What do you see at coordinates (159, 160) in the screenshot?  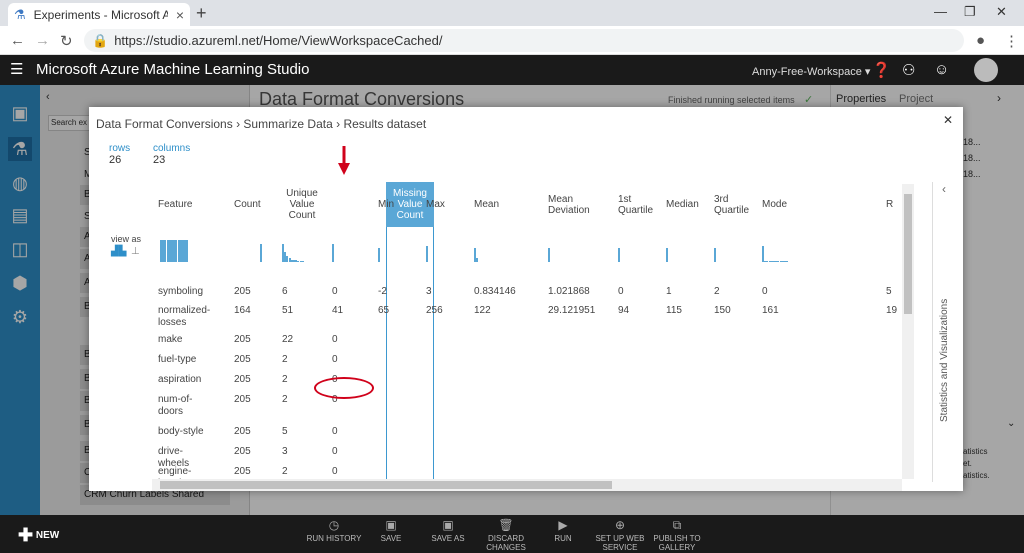 I see `columns-value: 23` at bounding box center [159, 160].